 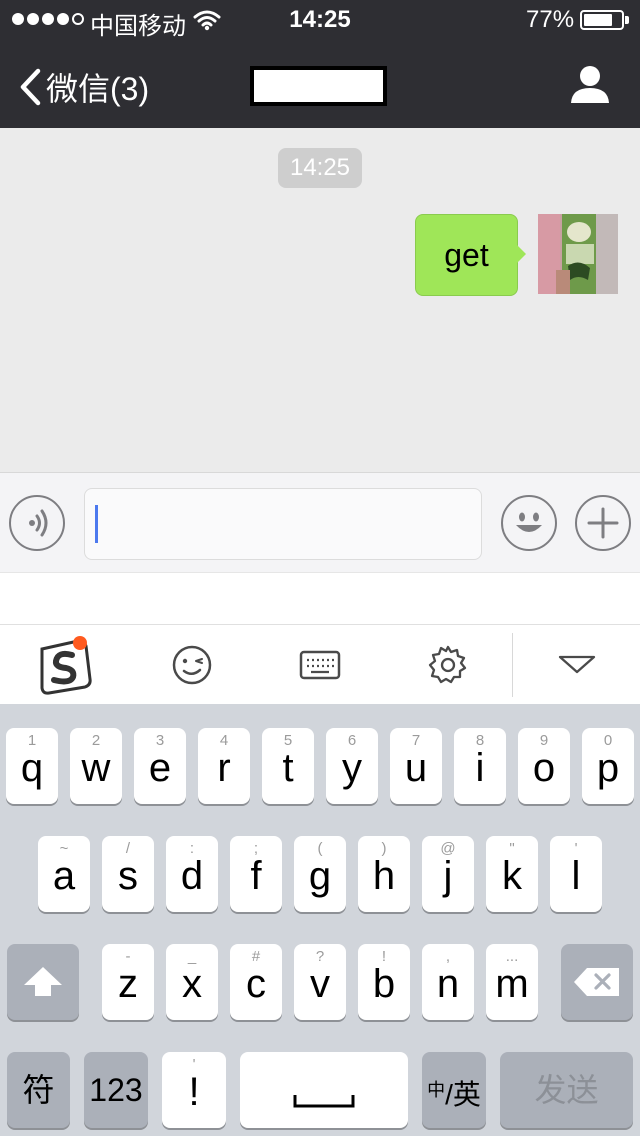 I want to click on key-i: 8i, so click(x=480, y=766).